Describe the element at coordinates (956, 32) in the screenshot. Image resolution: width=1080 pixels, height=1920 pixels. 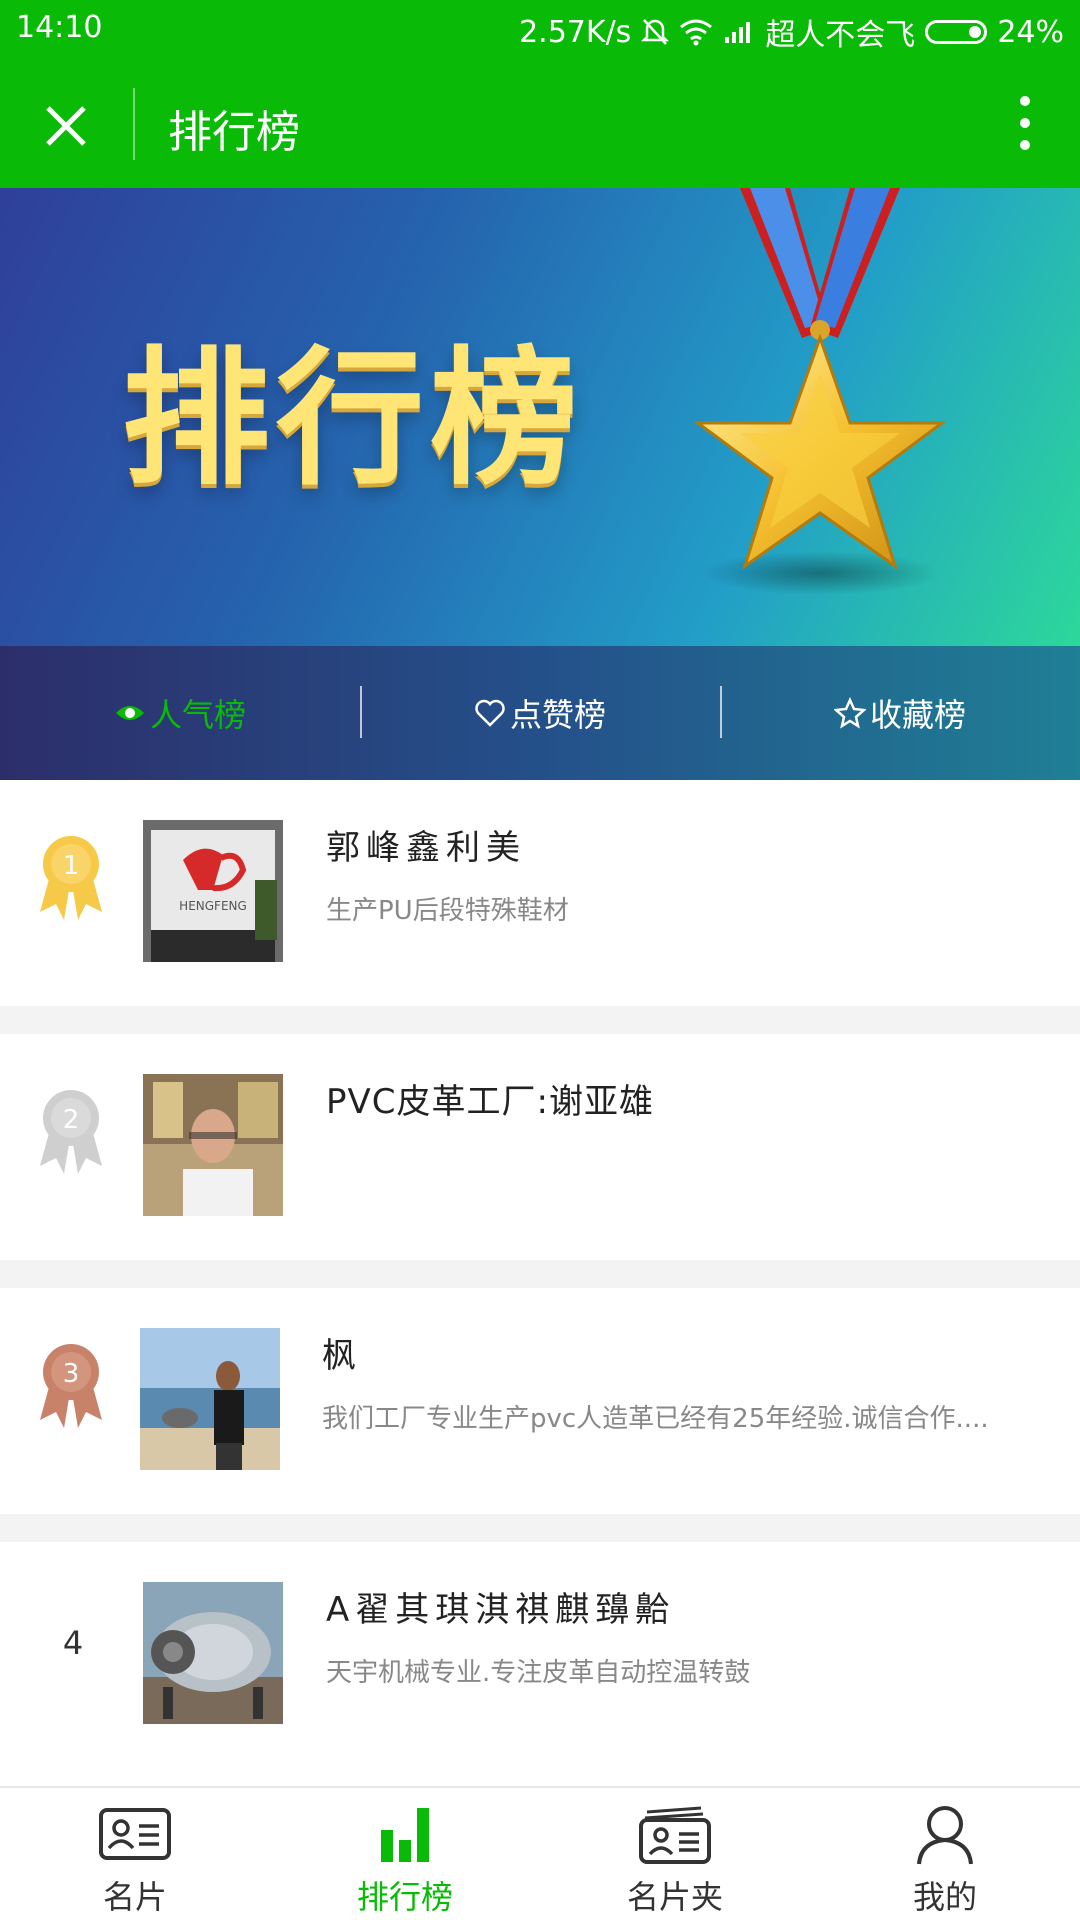
I see `battery-icon` at that location.